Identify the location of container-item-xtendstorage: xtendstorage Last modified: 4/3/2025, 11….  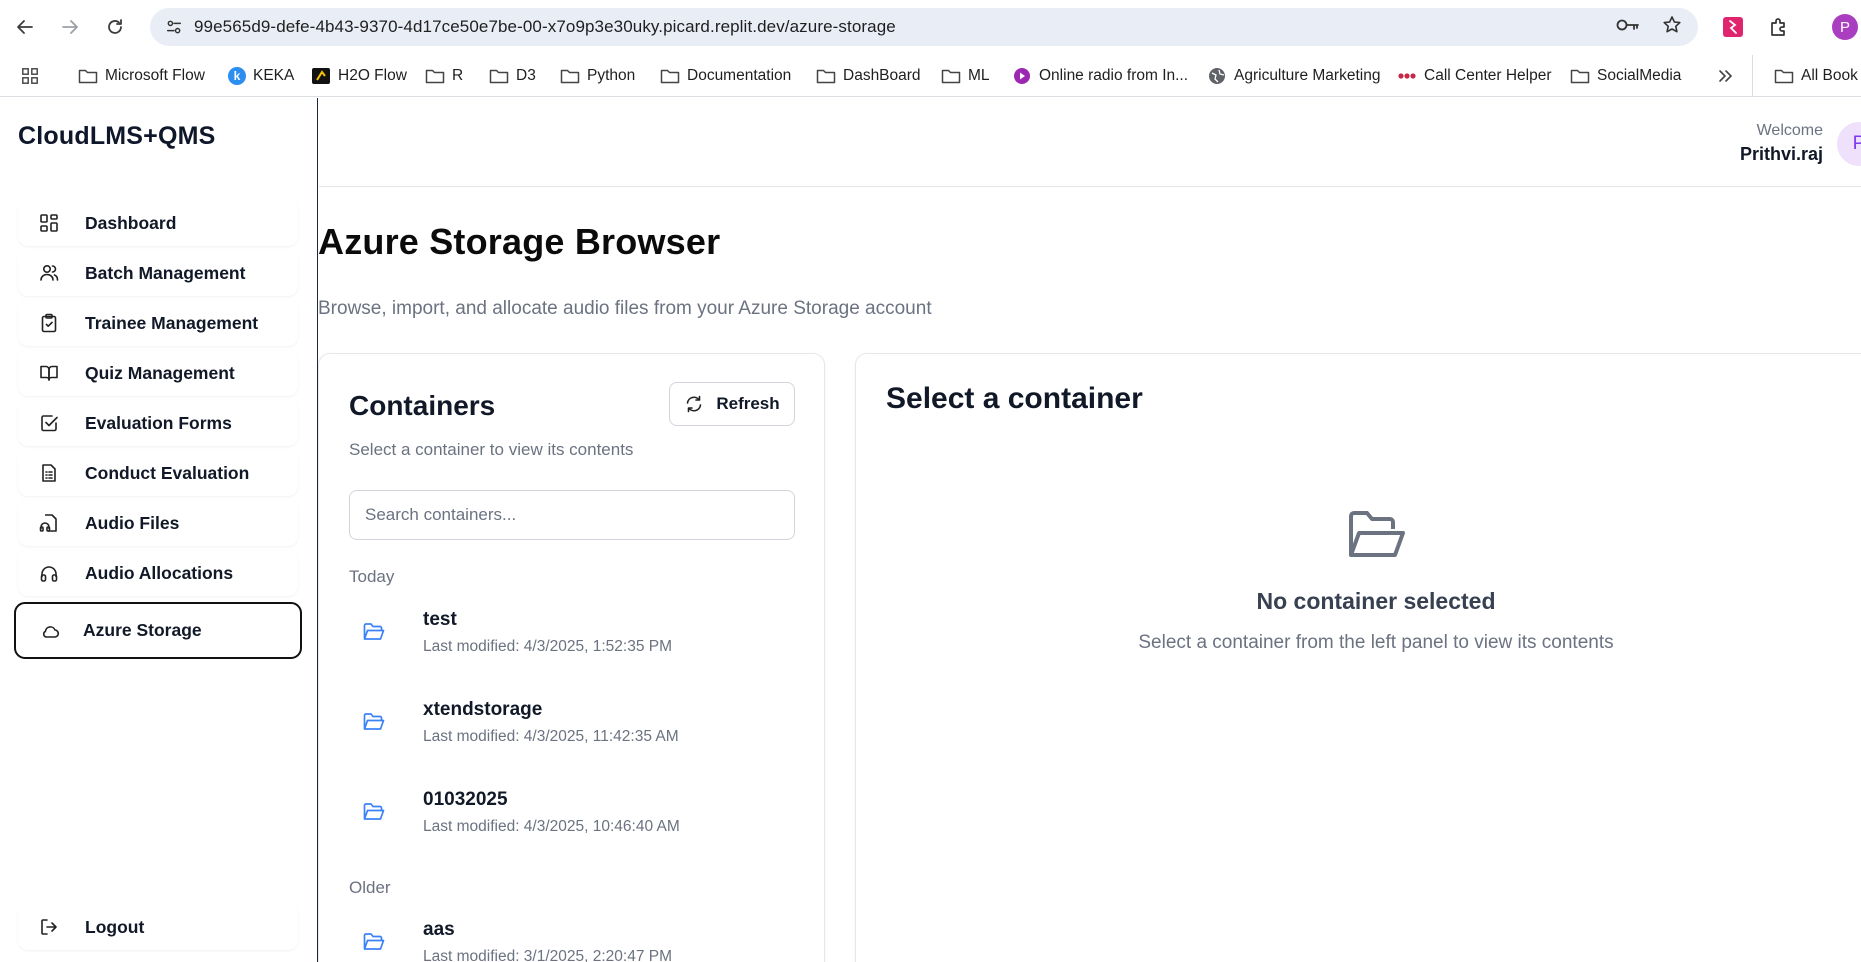
(572, 728).